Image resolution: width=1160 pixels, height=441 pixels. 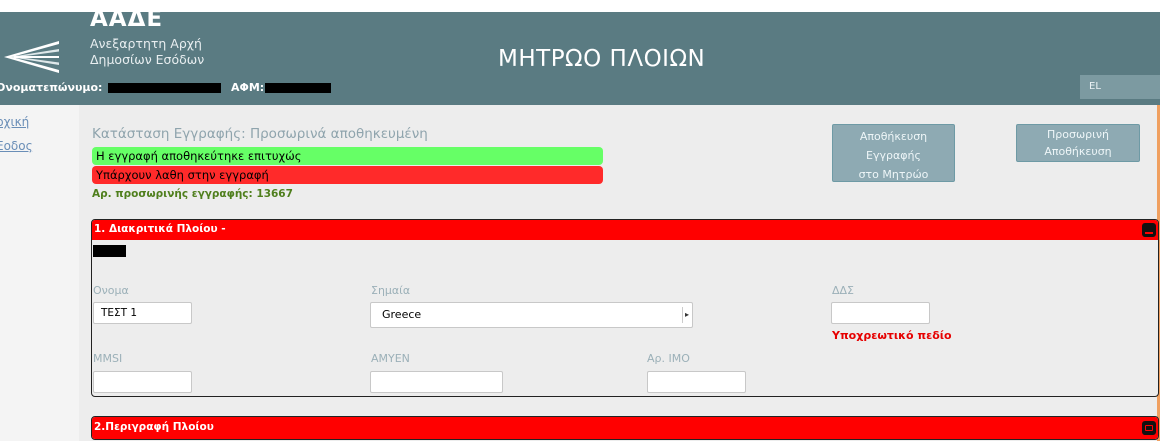 What do you see at coordinates (31, 57) in the screenshot?
I see `aade-logo-icon` at bounding box center [31, 57].